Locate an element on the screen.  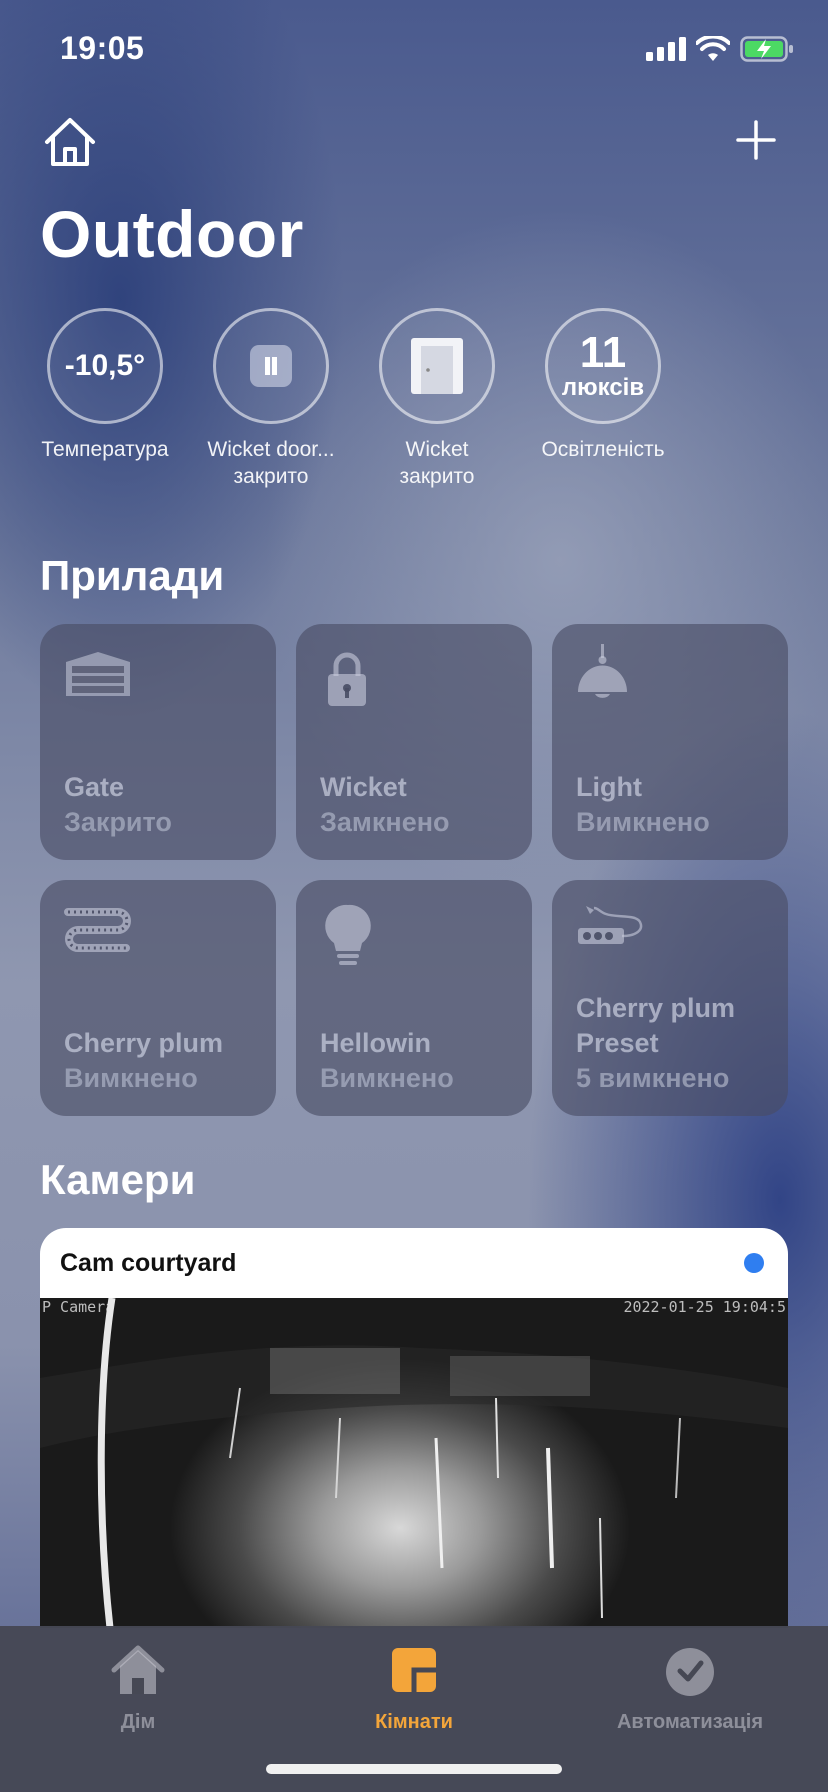
status-illuminance: 11 люксів Освітленість is located at coordinates (603, 385).